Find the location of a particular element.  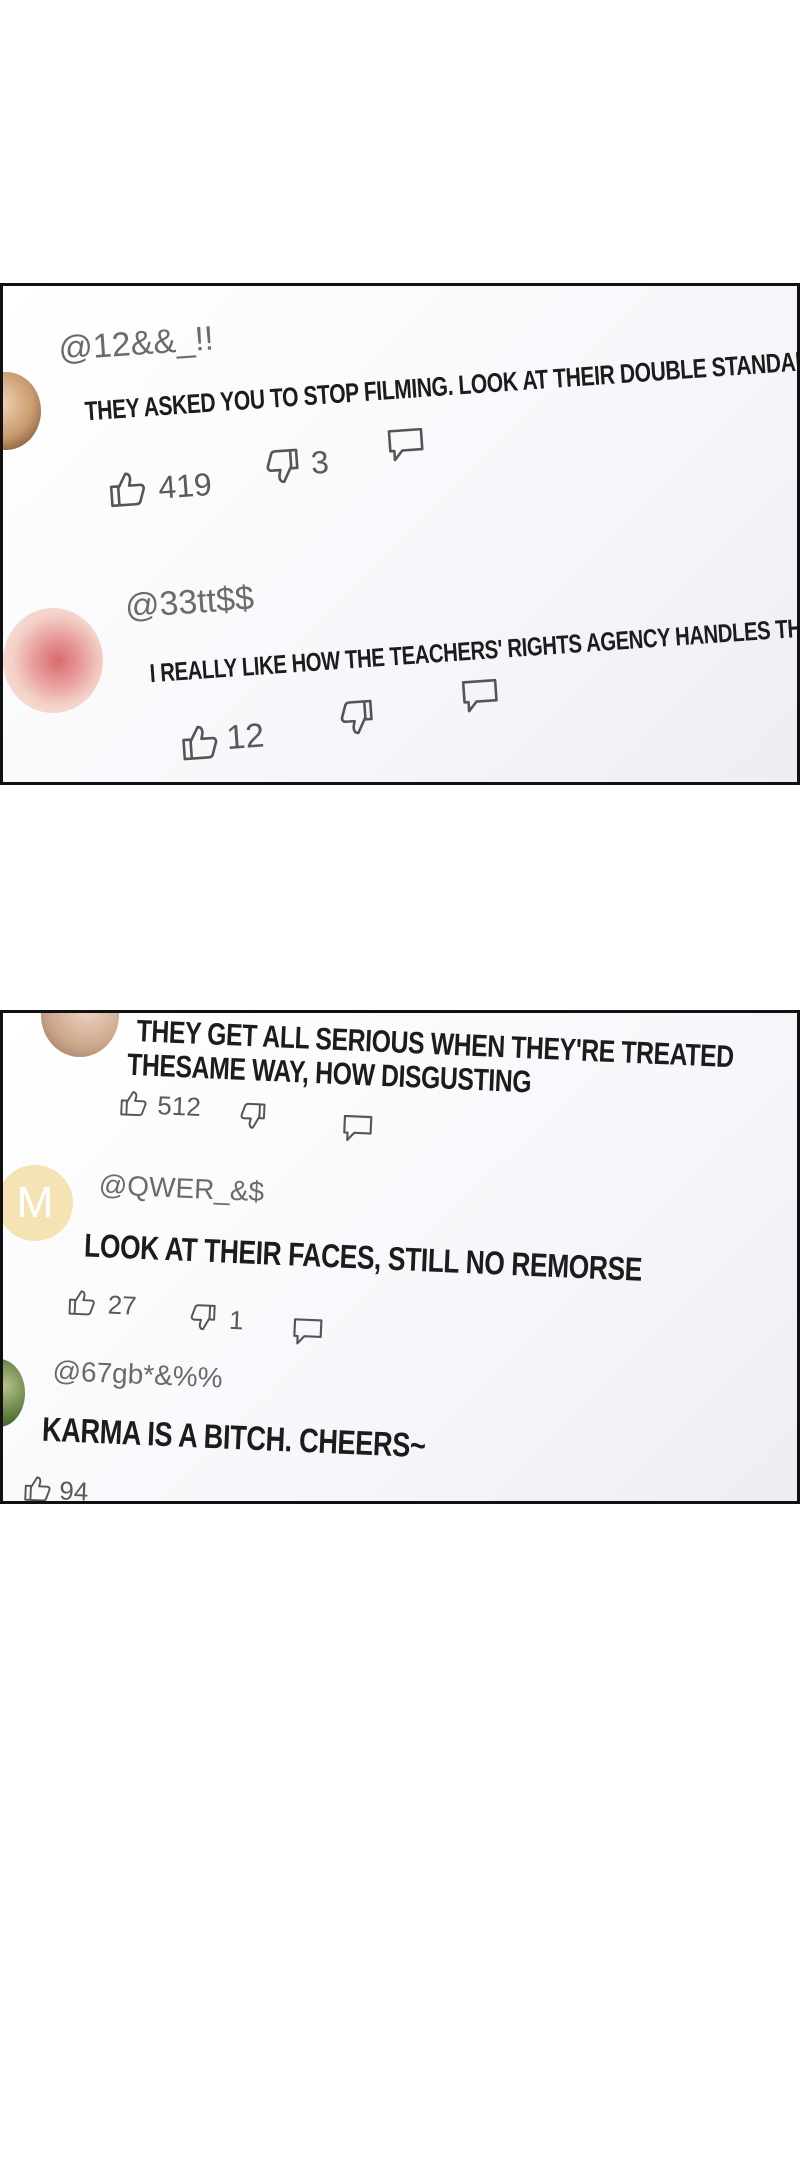

comment-handle: @33tt$$ is located at coordinates (189, 603).